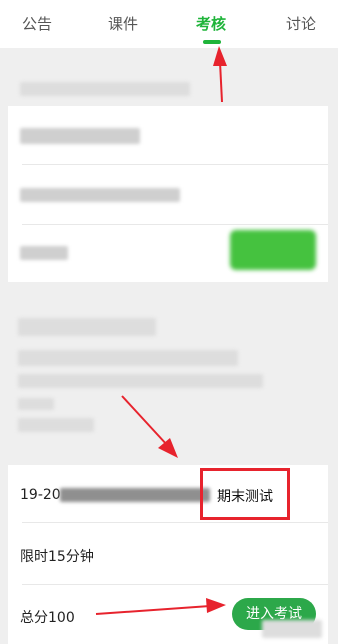 This screenshot has width=338, height=644. What do you see at coordinates (160, 606) in the screenshot?
I see `arrow-right-icon` at bounding box center [160, 606].